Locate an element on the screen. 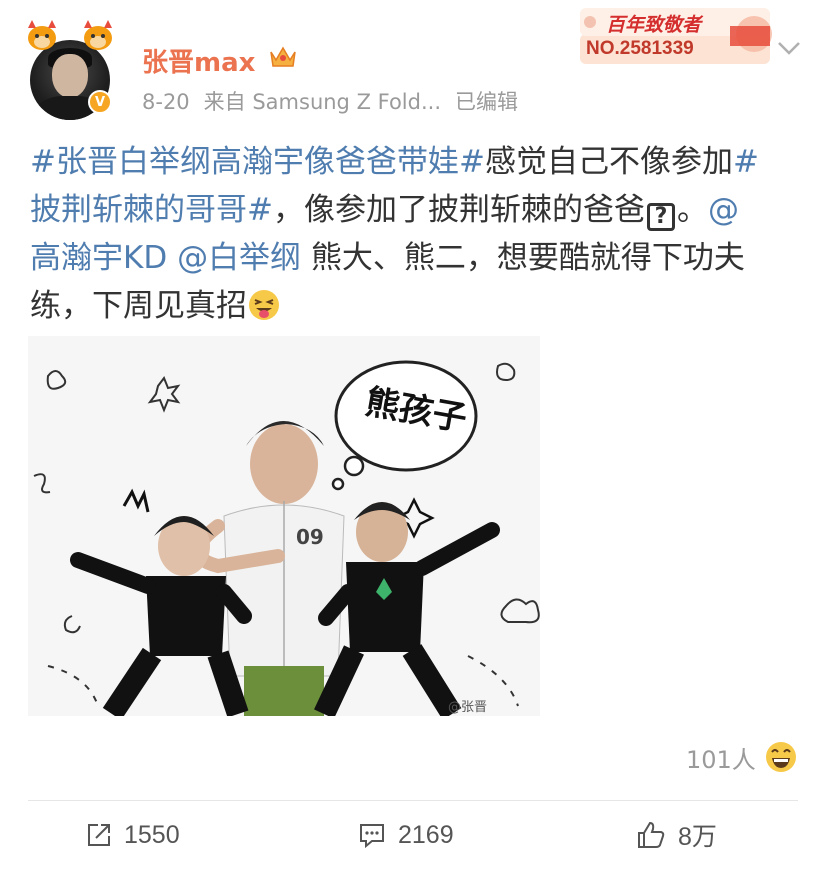  comment-button: 2169 is located at coordinates (406, 835).